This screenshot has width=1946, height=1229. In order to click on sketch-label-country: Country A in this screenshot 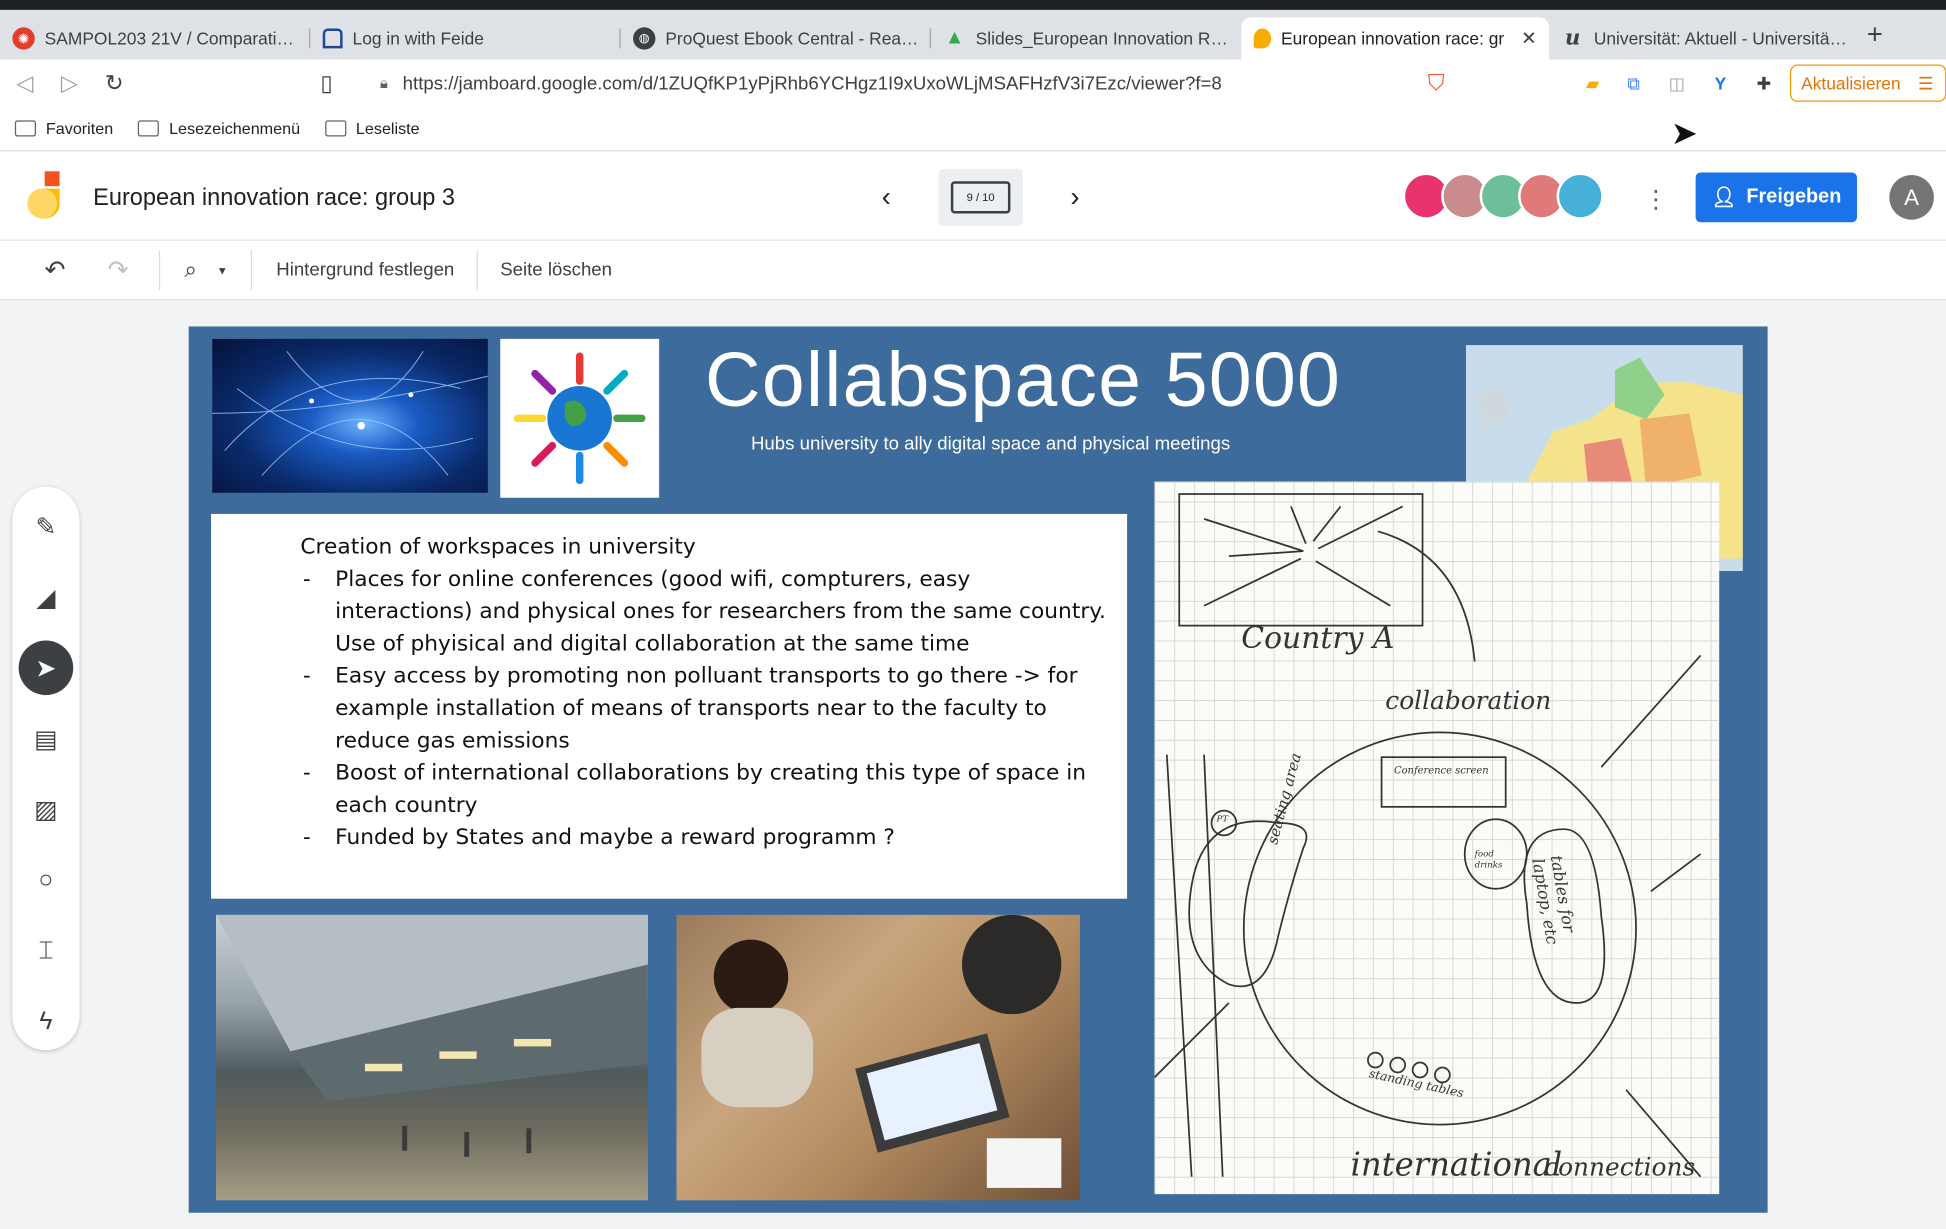, I will do `click(1318, 638)`.